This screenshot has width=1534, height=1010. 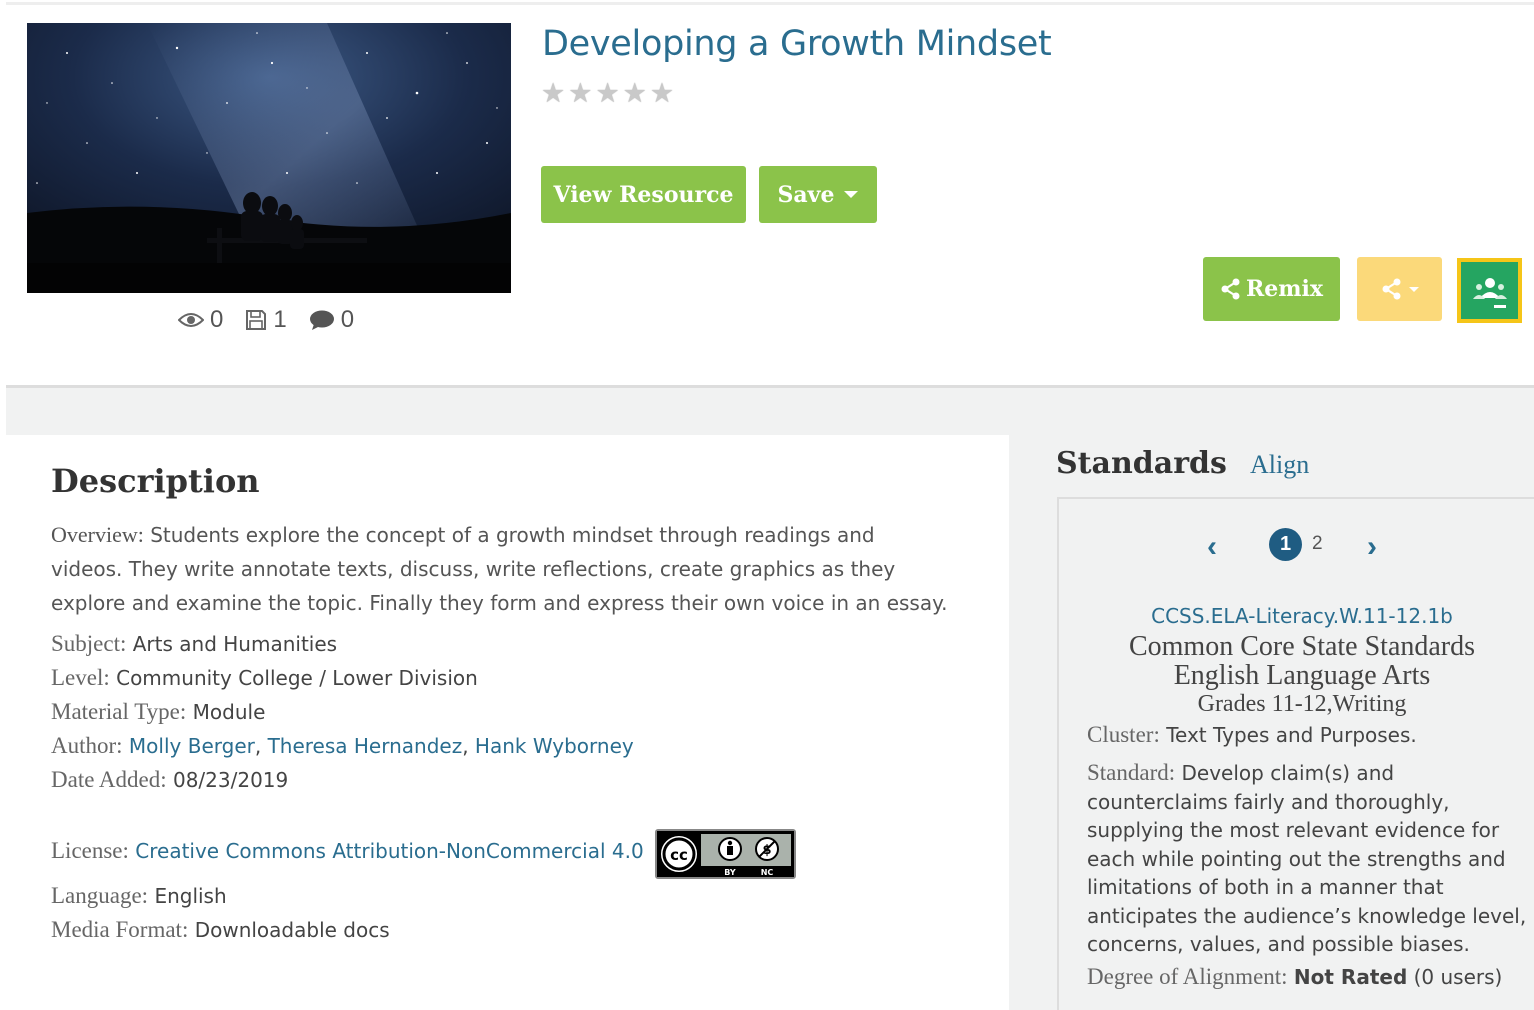 I want to click on google-classroom-button, so click(x=1489, y=290).